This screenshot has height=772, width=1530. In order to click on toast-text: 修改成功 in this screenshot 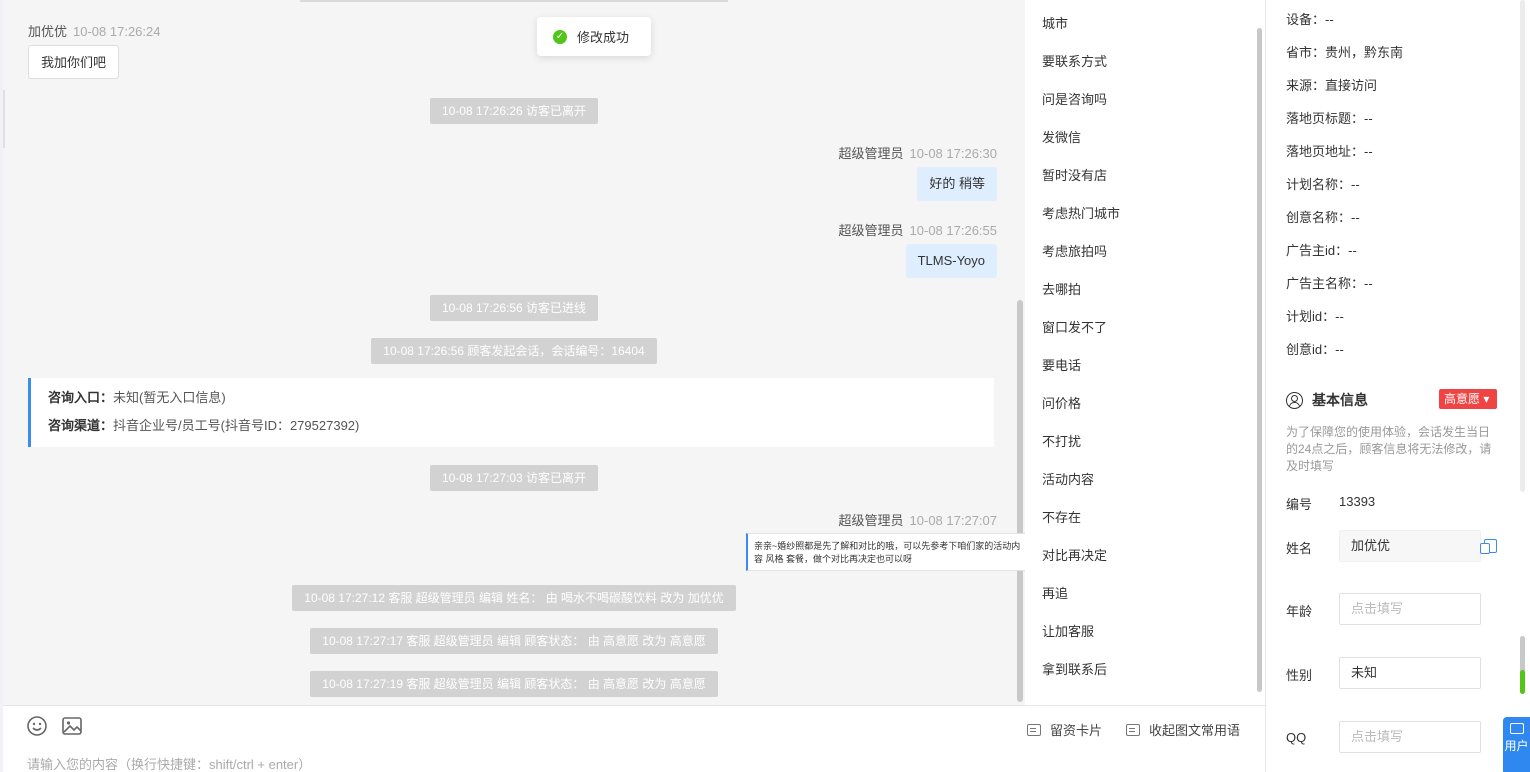, I will do `click(603, 37)`.